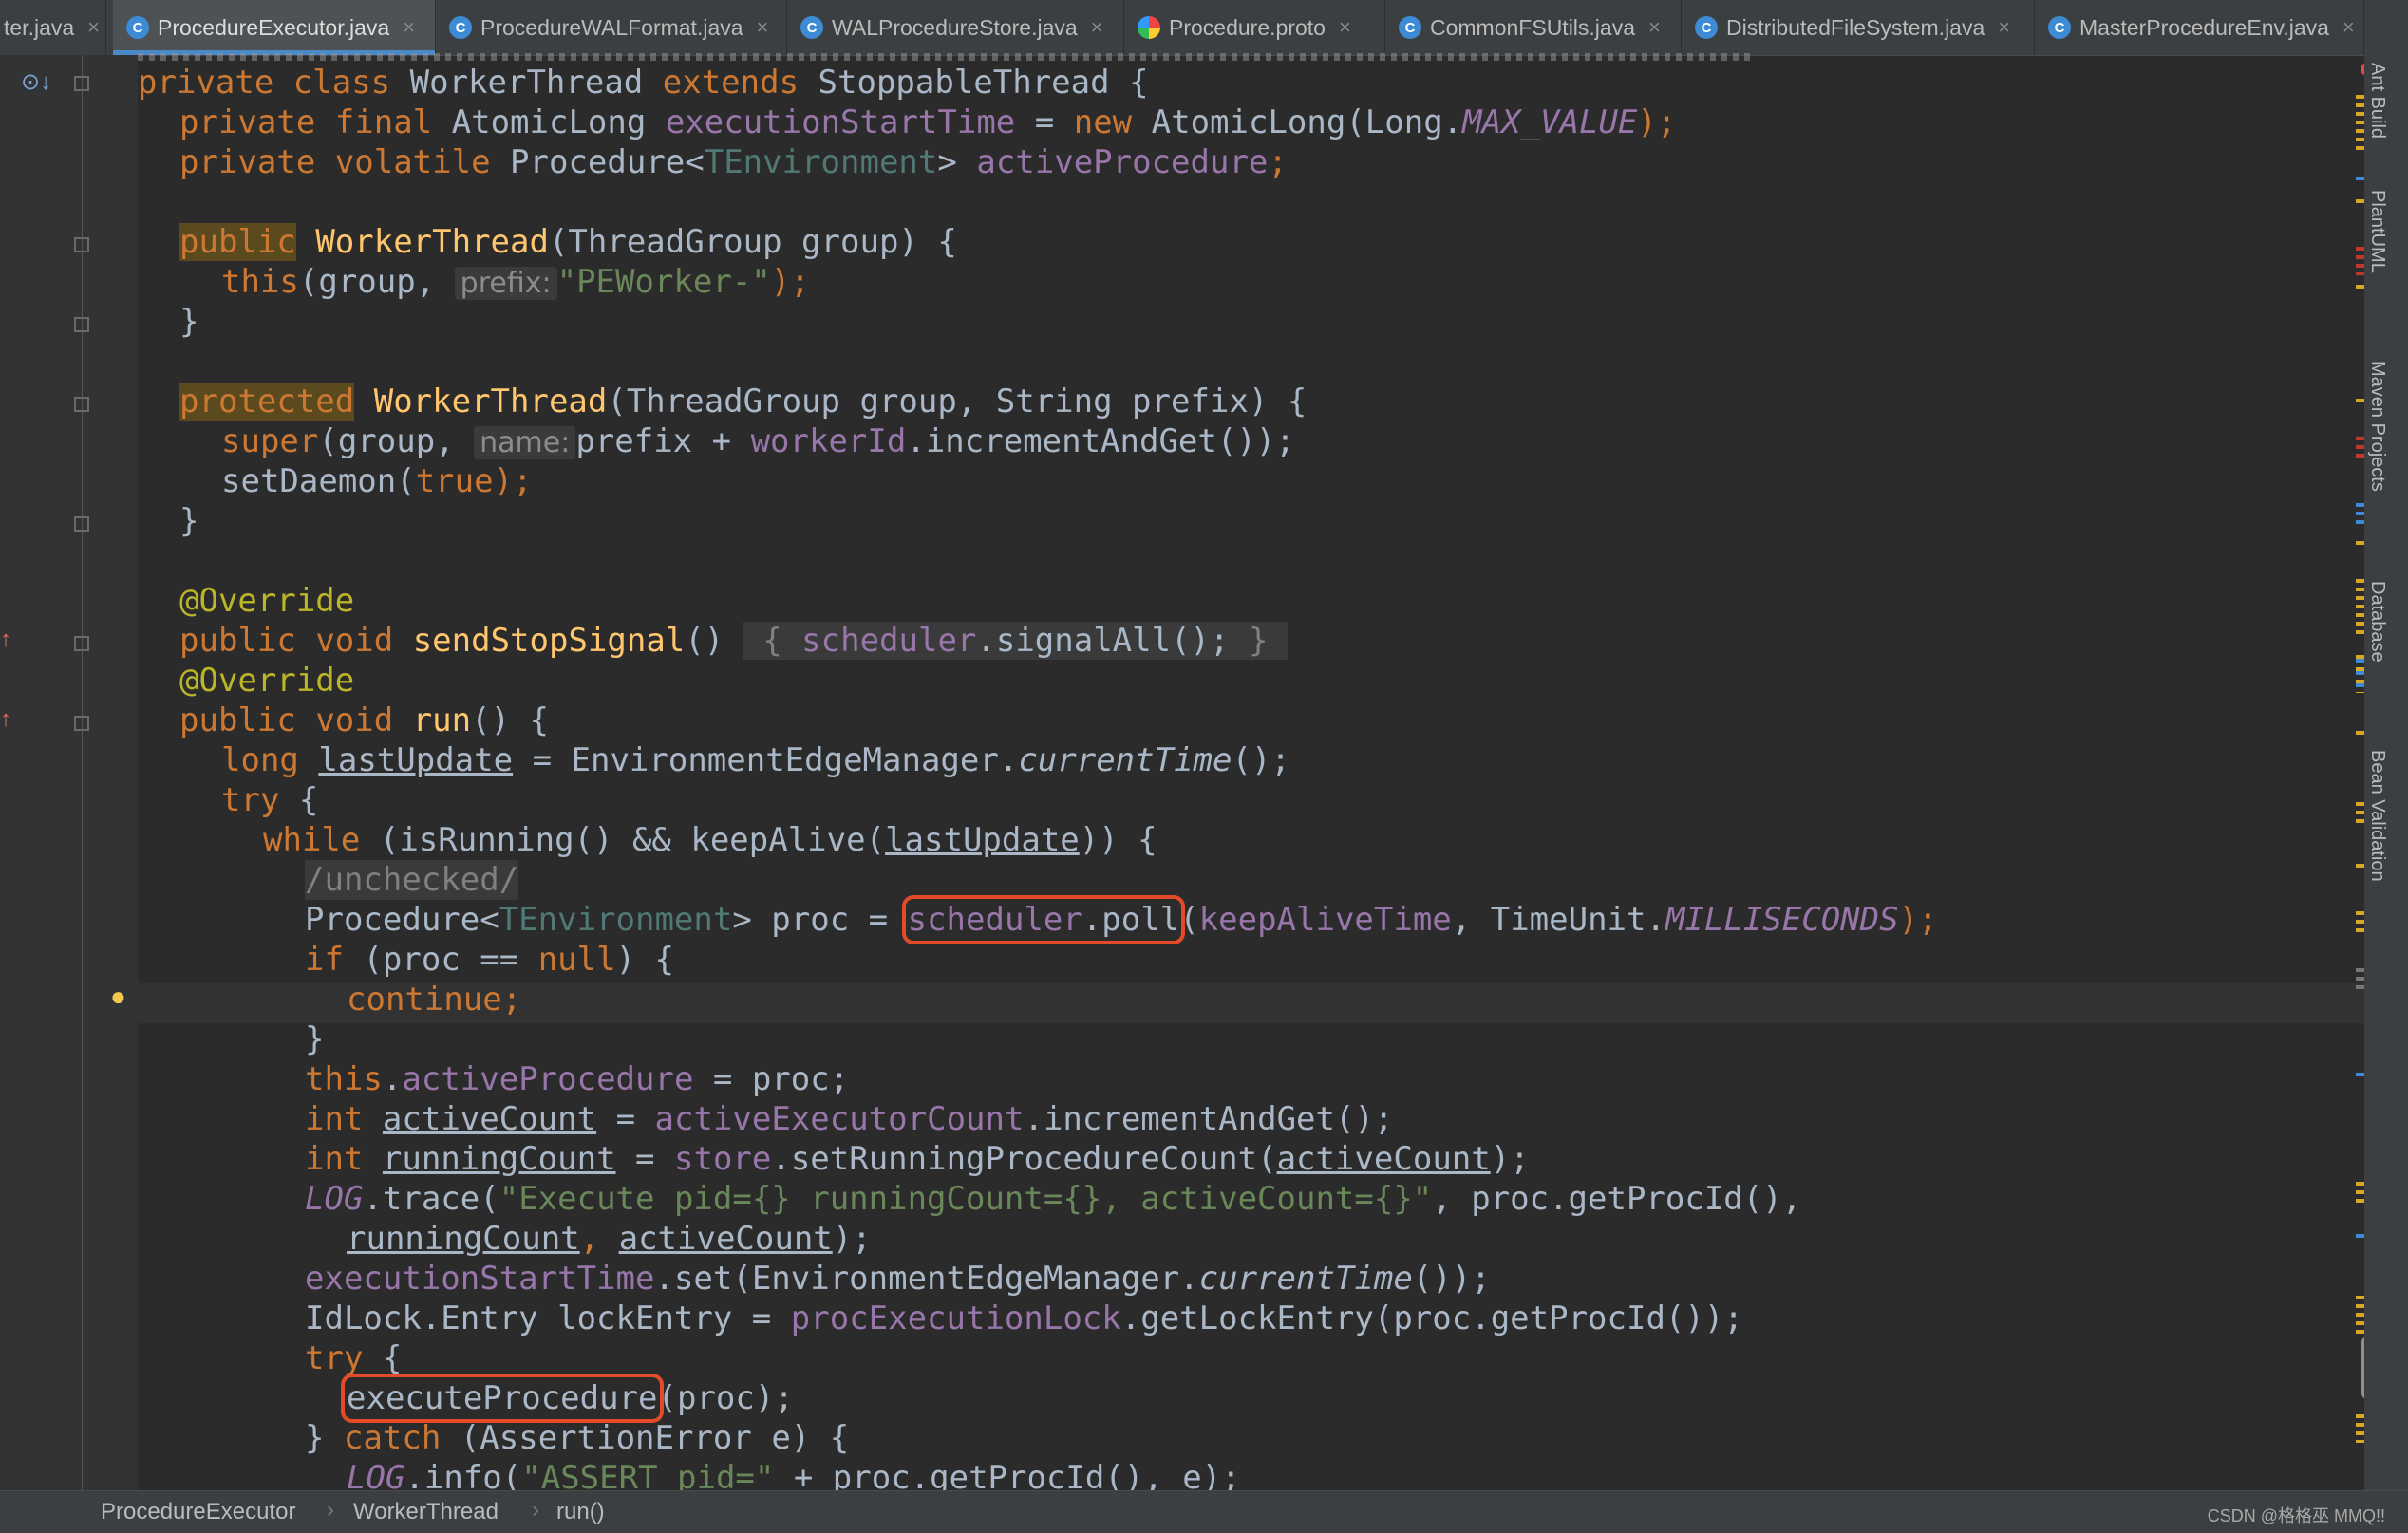 The width and height of the screenshot is (2408, 1533). I want to click on tab-label: ProcedureWALFormat.java, so click(611, 27).